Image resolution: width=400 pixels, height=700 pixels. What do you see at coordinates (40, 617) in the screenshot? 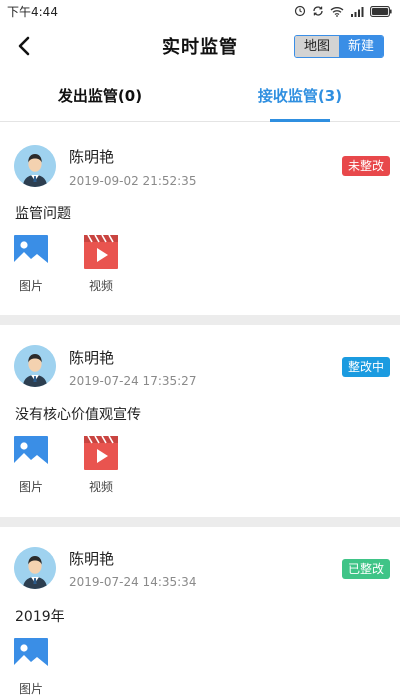
I see `problem-description: 2019年` at bounding box center [40, 617].